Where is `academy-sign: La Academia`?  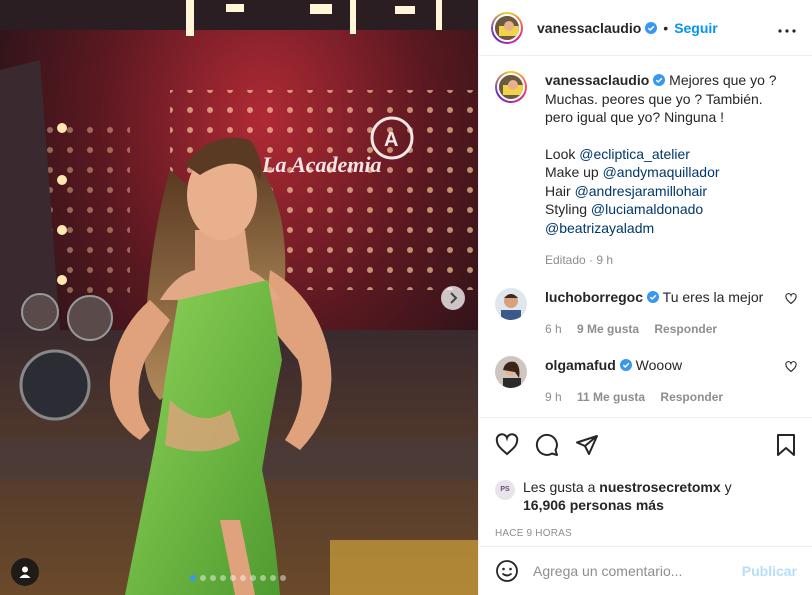 academy-sign: La Academia is located at coordinates (321, 164).